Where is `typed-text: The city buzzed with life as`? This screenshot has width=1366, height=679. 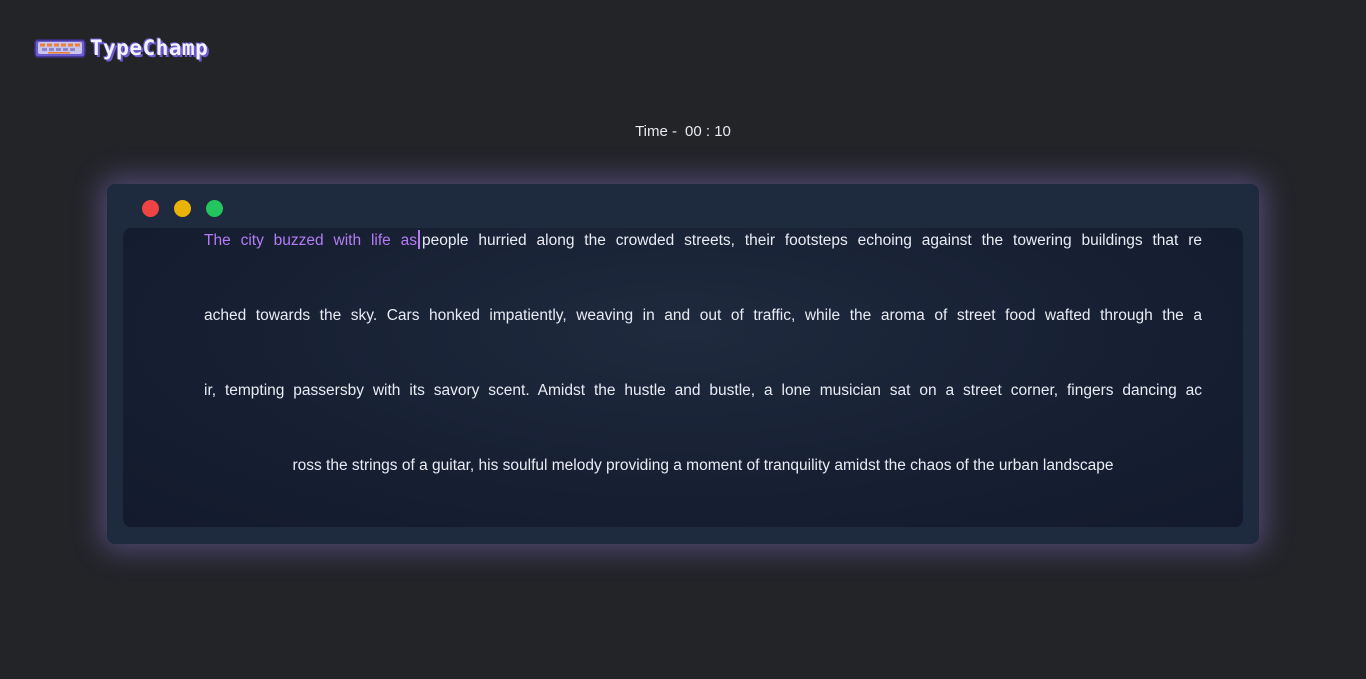 typed-text: The city buzzed with life as is located at coordinates (310, 240).